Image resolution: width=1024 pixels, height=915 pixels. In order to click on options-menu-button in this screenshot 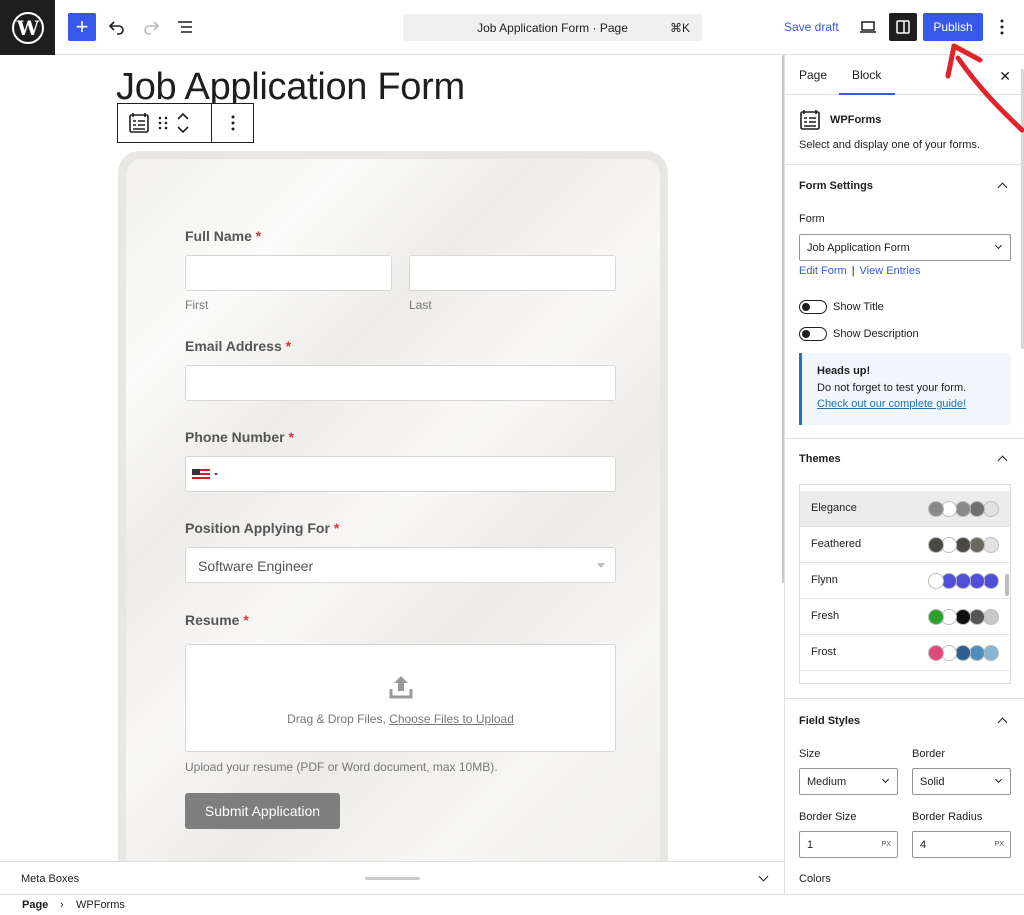, I will do `click(1002, 27)`.